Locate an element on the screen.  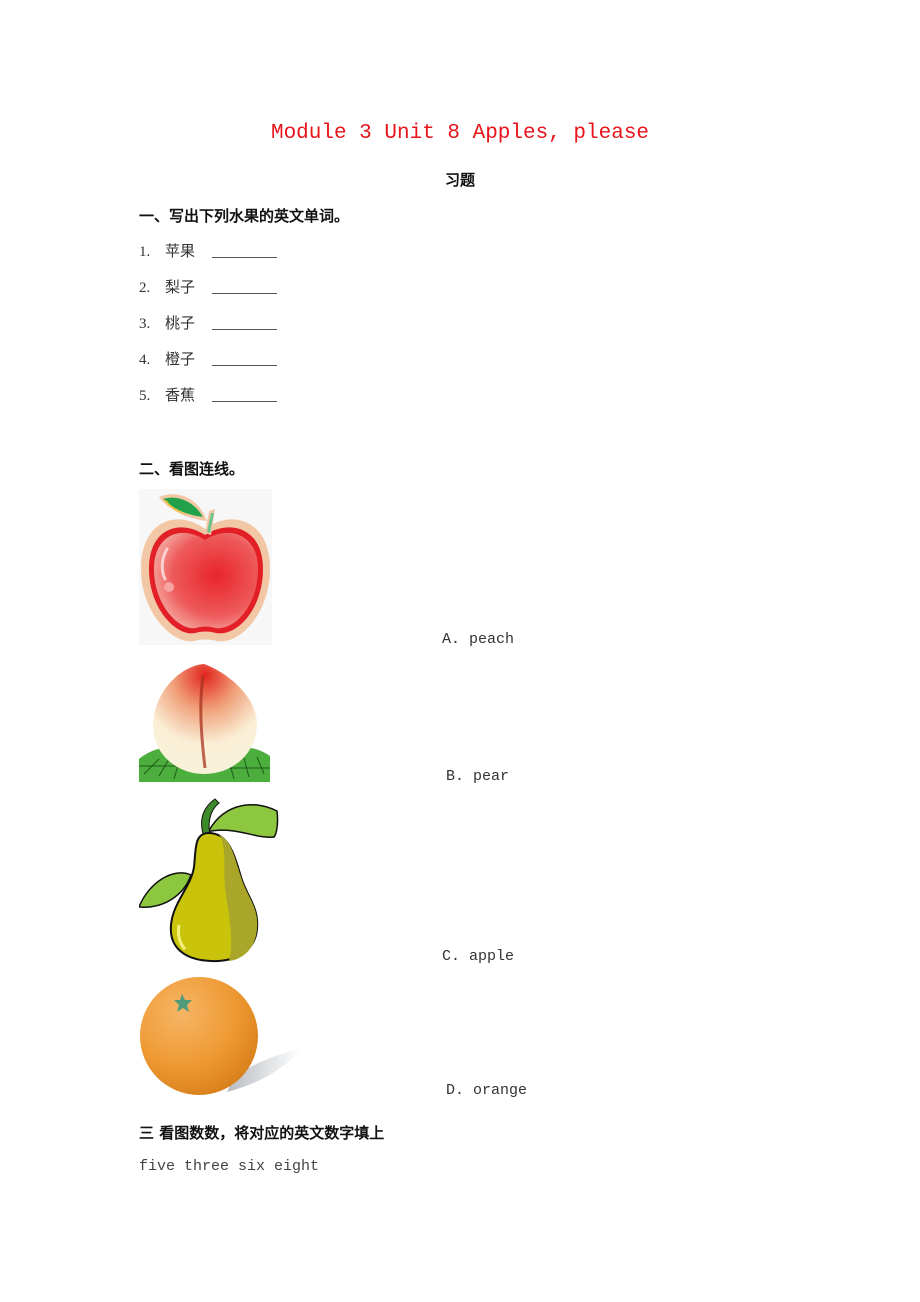
option-c: C. apple is located at coordinates (478, 956).